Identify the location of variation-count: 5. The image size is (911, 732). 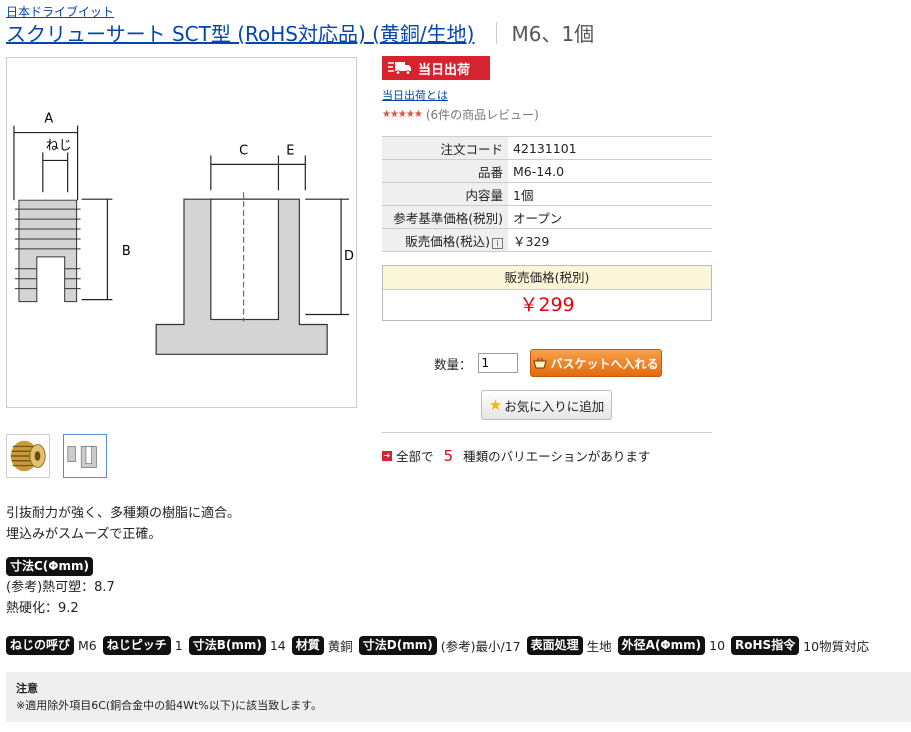
(448, 455).